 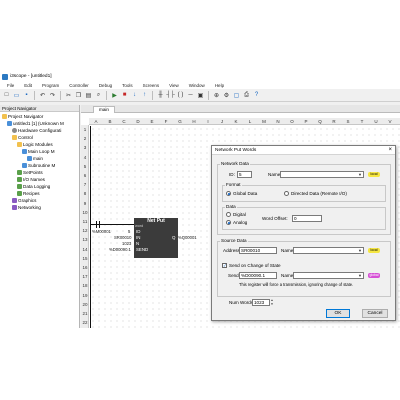 I want to click on app-logo-icon, so click(x=5, y=76).